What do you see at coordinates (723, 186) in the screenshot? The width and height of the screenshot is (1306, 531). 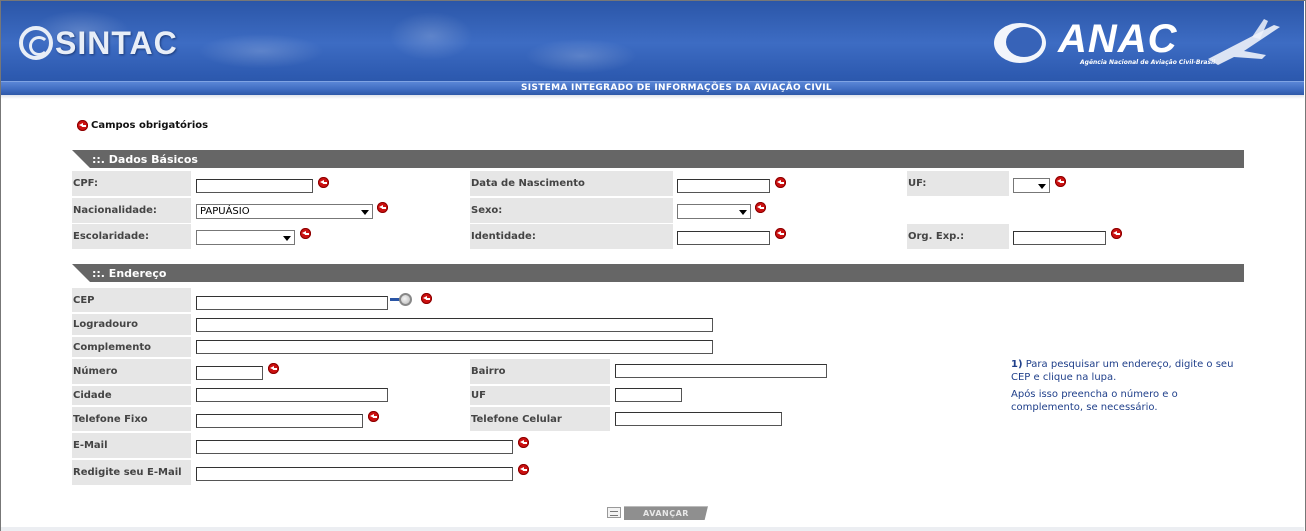 I see `data-nascimento-input` at bounding box center [723, 186].